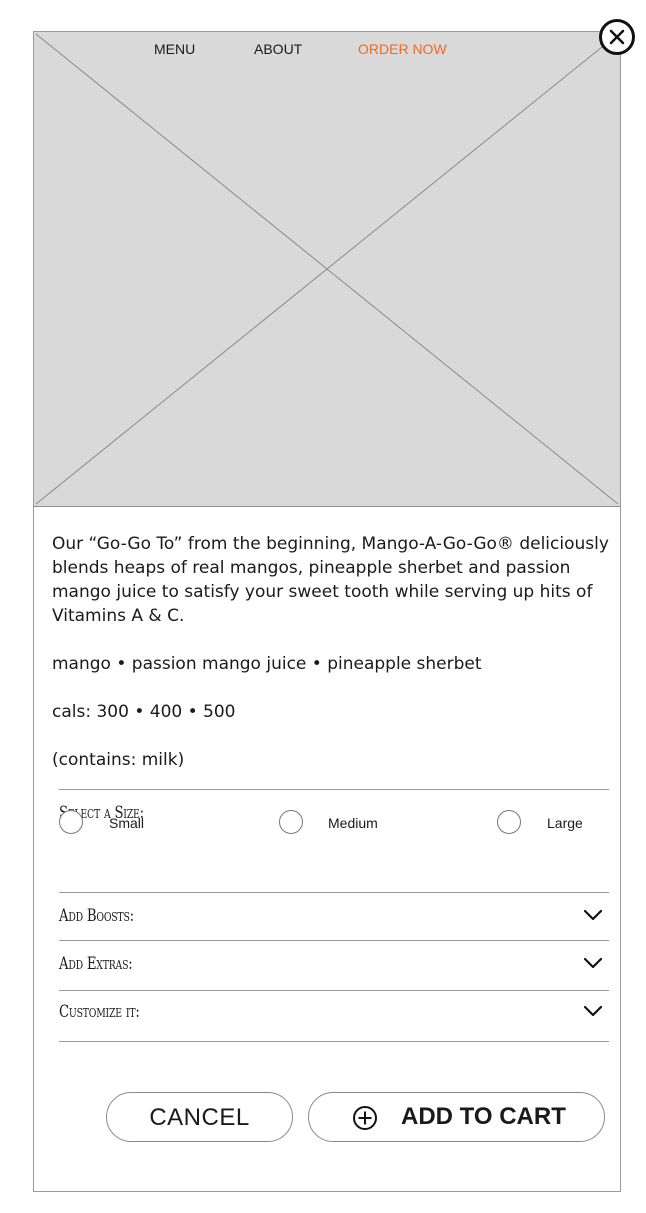 The image size is (646, 1213). Describe the element at coordinates (71, 822) in the screenshot. I see `size-small-radio` at that location.